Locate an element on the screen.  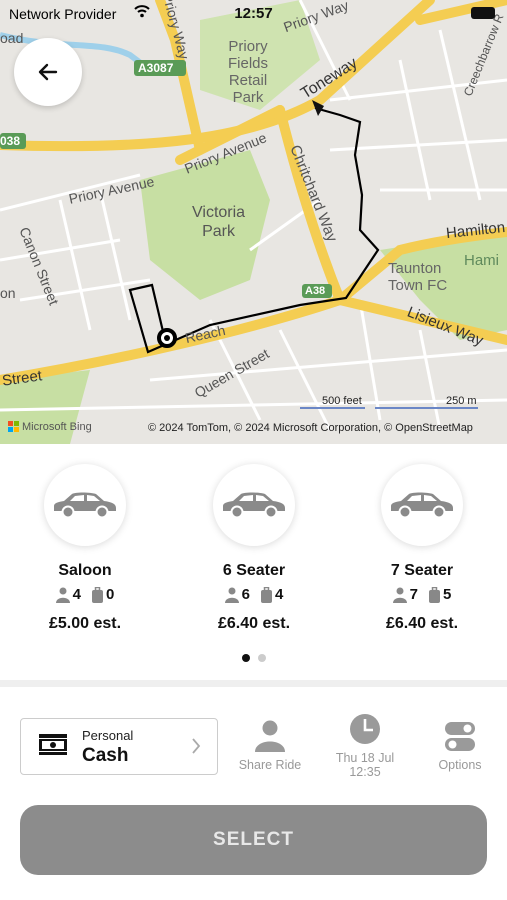
status-bar: Network Provider 12:57 is located at coordinates (253, 14).